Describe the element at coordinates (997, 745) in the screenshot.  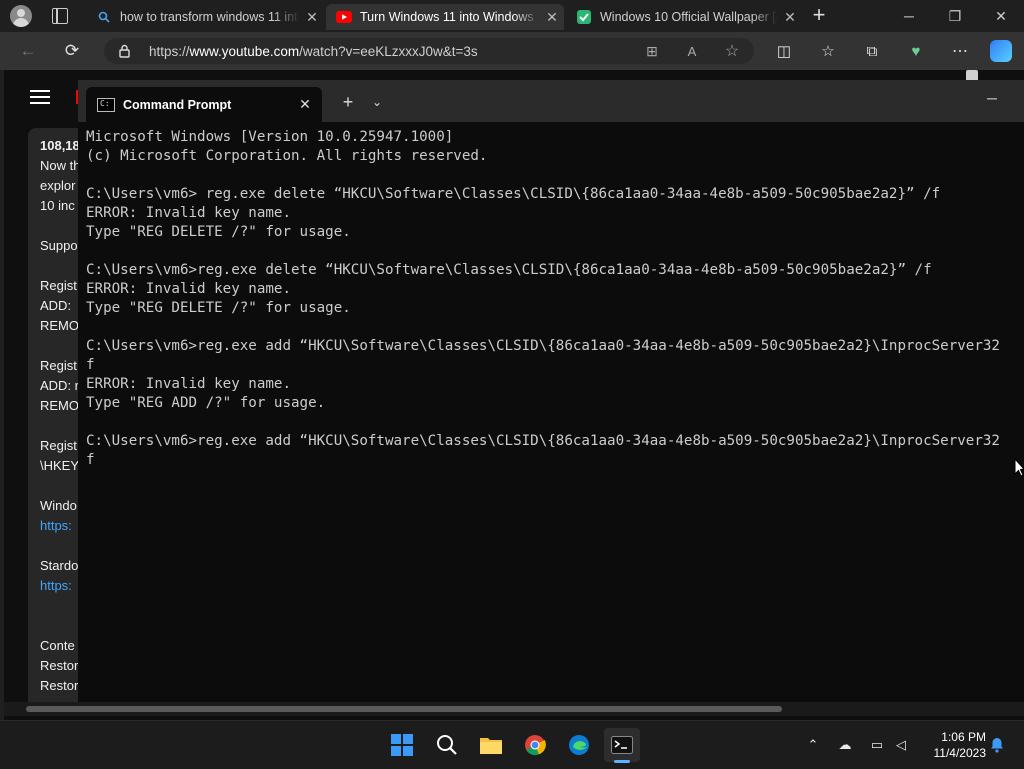
I see `notification-bell-icon` at that location.